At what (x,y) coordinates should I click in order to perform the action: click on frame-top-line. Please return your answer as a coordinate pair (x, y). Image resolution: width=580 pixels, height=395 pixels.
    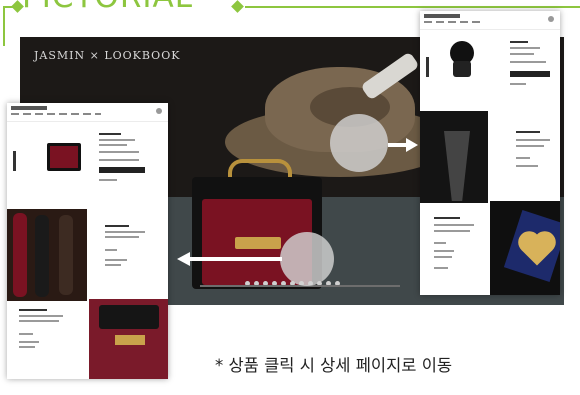
    Looking at the image, I should click on (412, 7).